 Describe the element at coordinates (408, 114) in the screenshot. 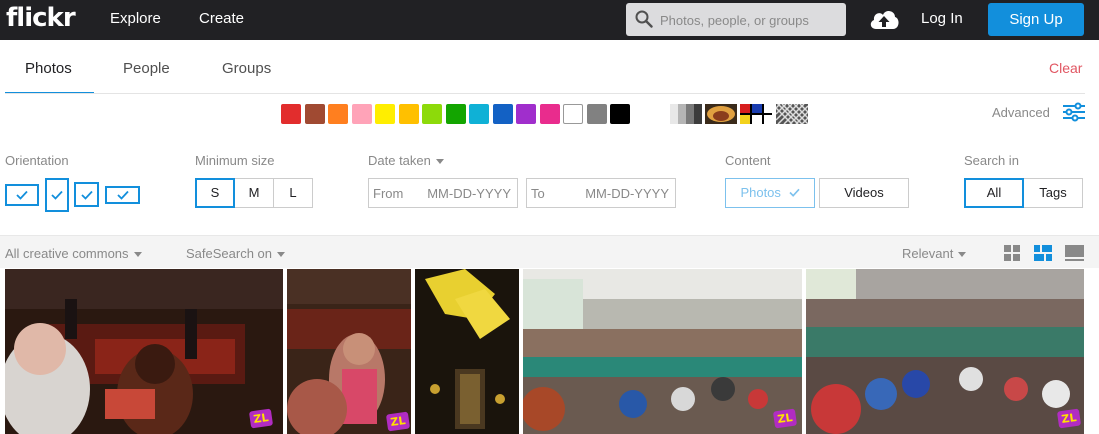

I see `color-swatch-gold` at that location.